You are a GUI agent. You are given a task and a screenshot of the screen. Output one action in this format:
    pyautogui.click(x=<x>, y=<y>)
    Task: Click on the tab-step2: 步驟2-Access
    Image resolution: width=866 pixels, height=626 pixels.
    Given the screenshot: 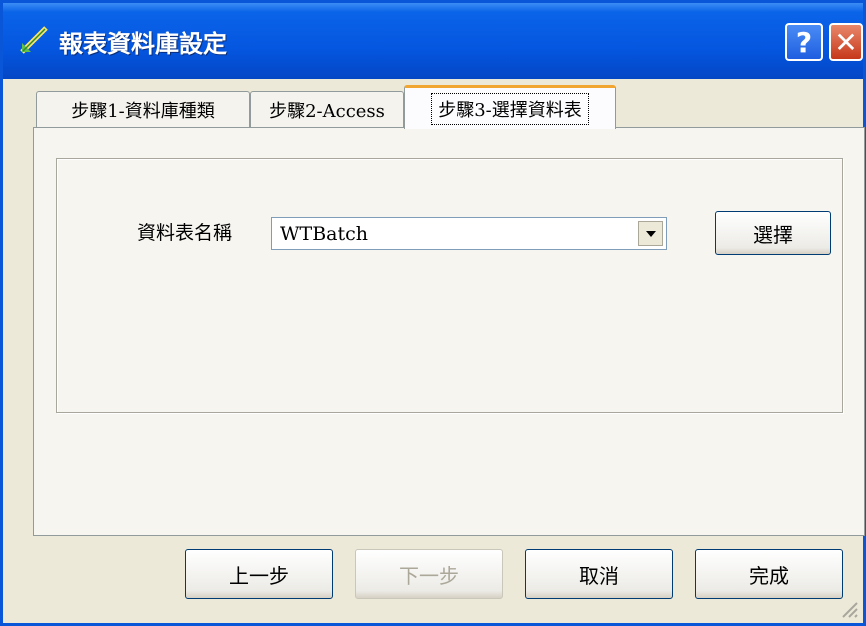 What is the action you would take?
    pyautogui.click(x=327, y=109)
    